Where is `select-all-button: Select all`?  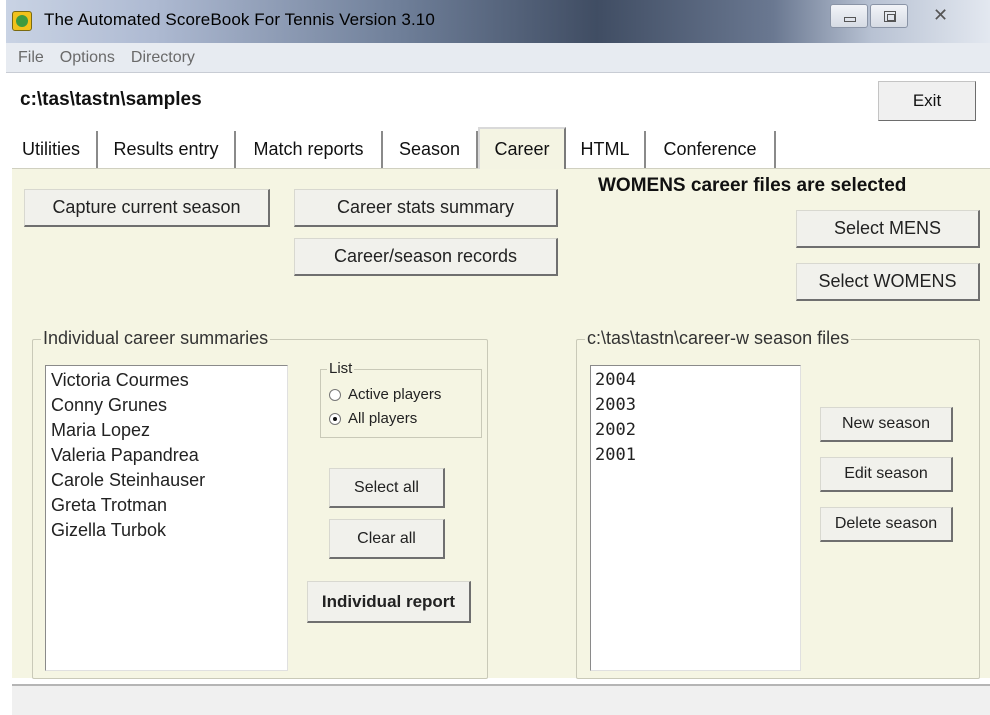 select-all-button: Select all is located at coordinates (387, 488).